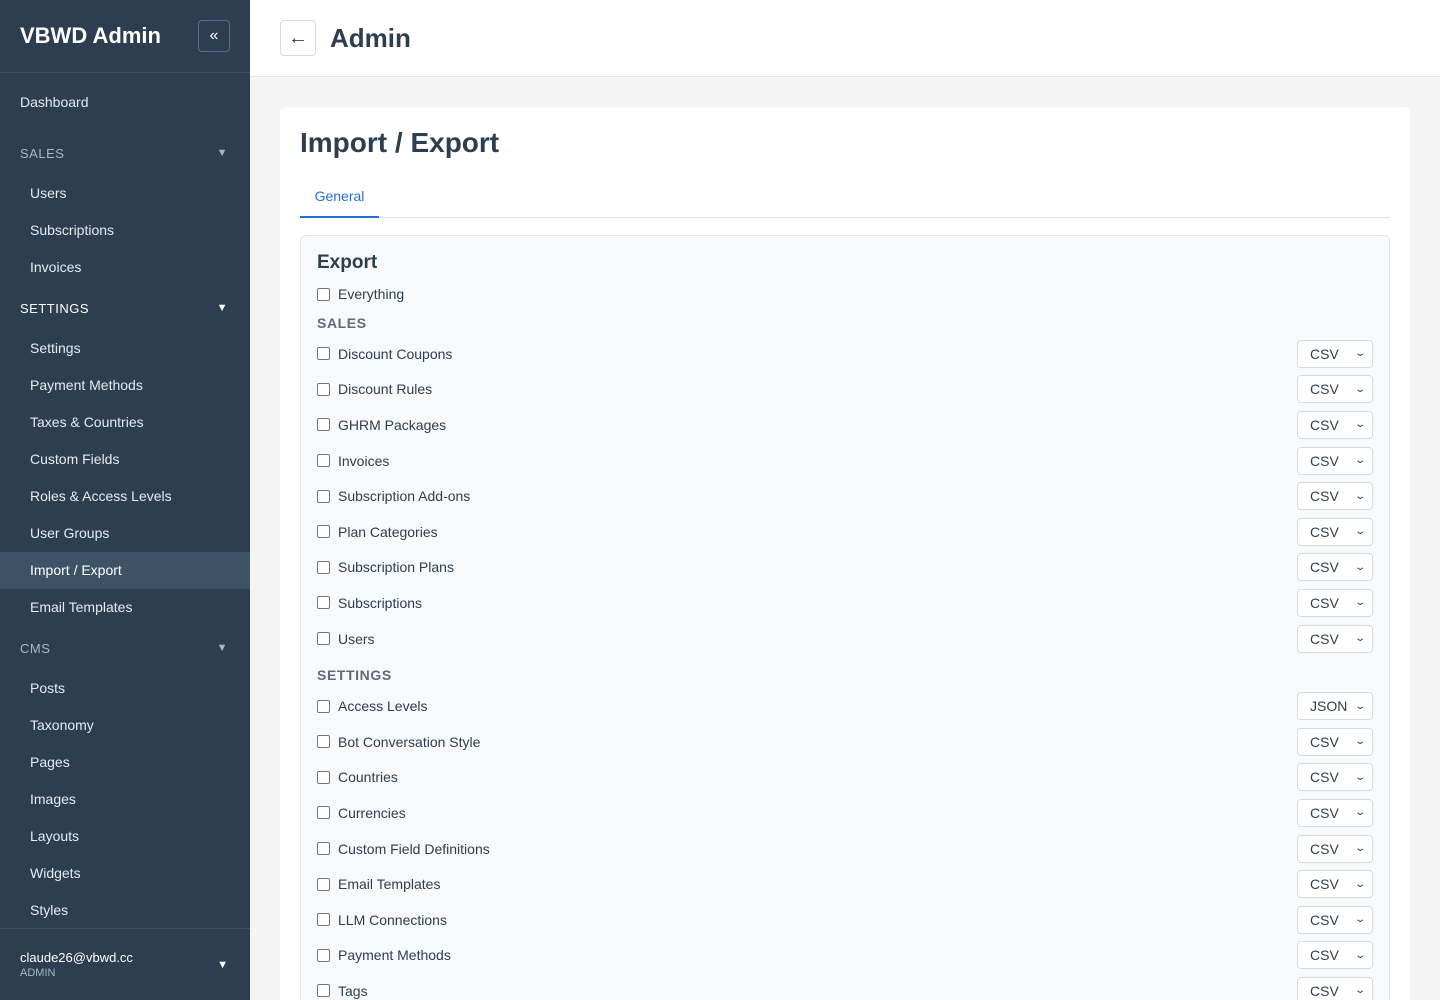 The width and height of the screenshot is (1440, 1000). Describe the element at coordinates (1335, 706) in the screenshot. I see `format-select-access-levels: JSON ⌄` at that location.